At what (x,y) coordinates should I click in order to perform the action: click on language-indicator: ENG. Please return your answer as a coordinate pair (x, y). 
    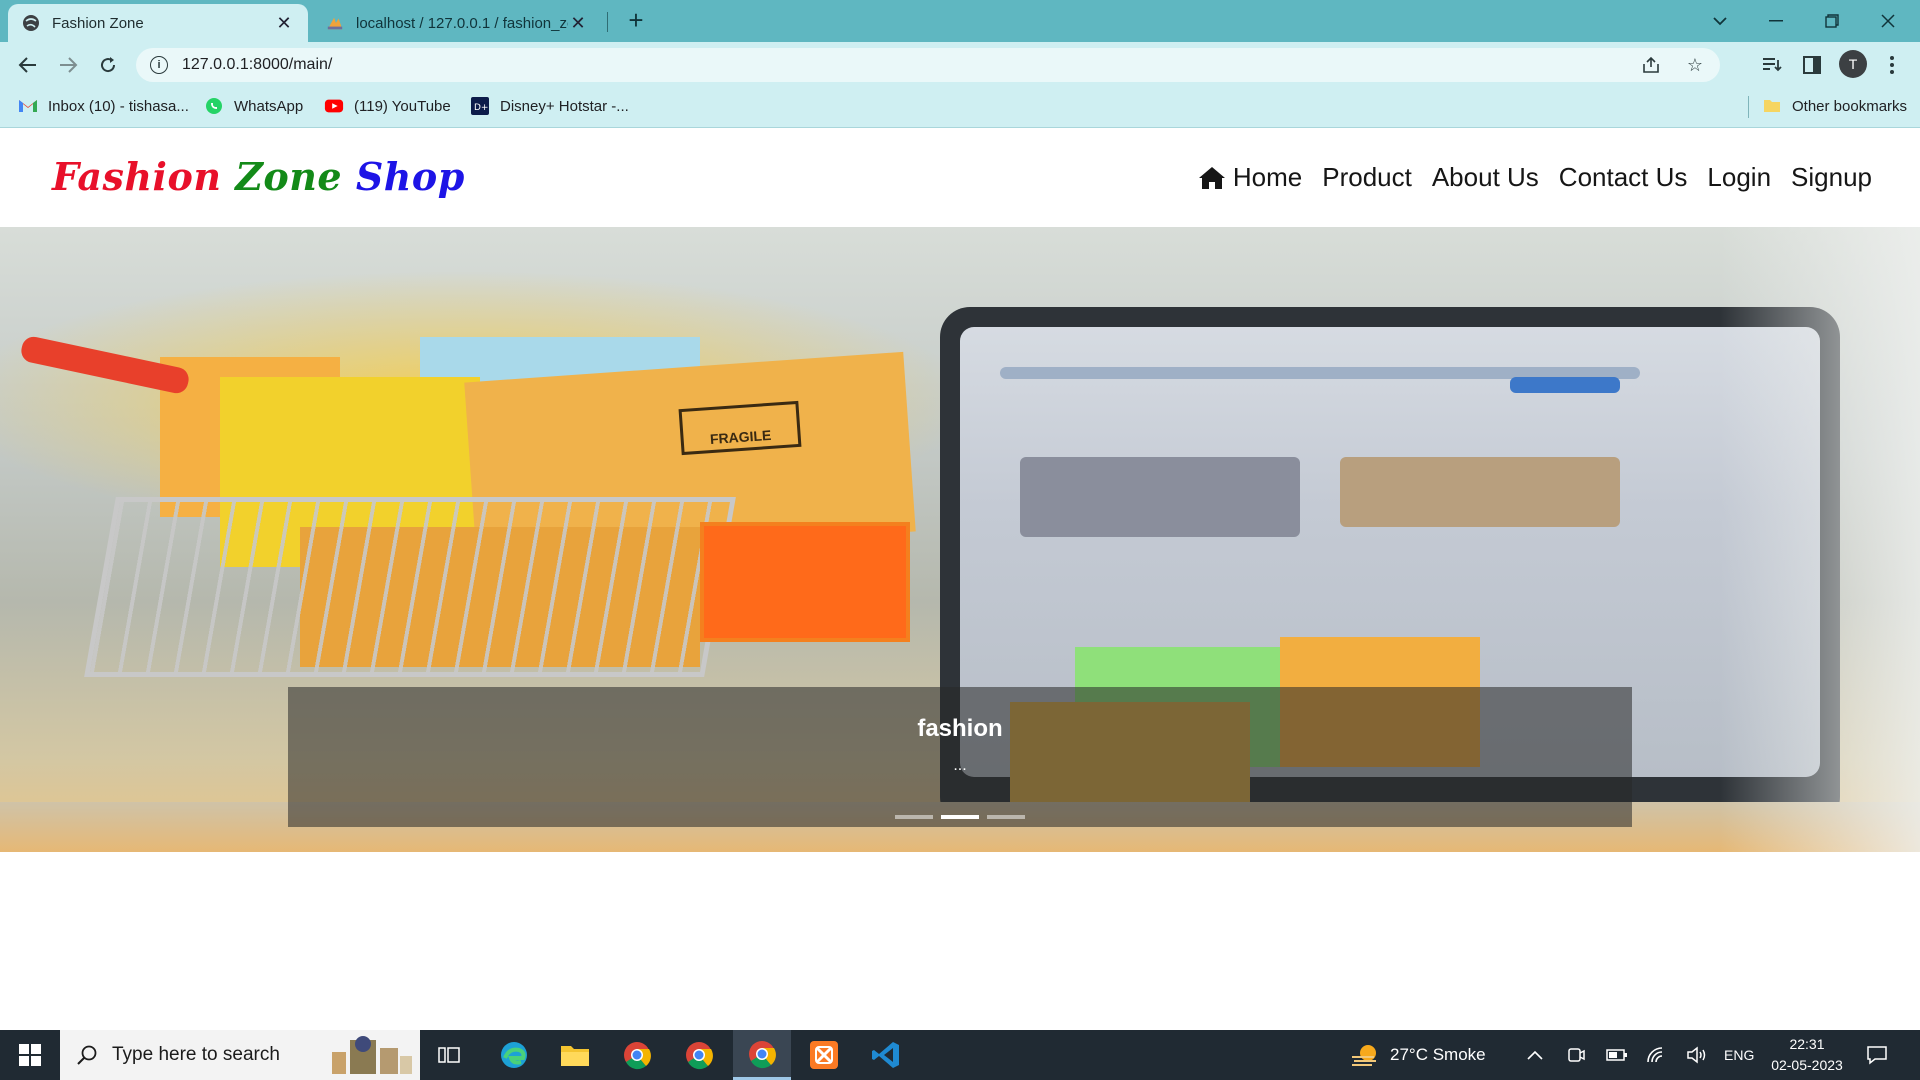
    Looking at the image, I should click on (1739, 1055).